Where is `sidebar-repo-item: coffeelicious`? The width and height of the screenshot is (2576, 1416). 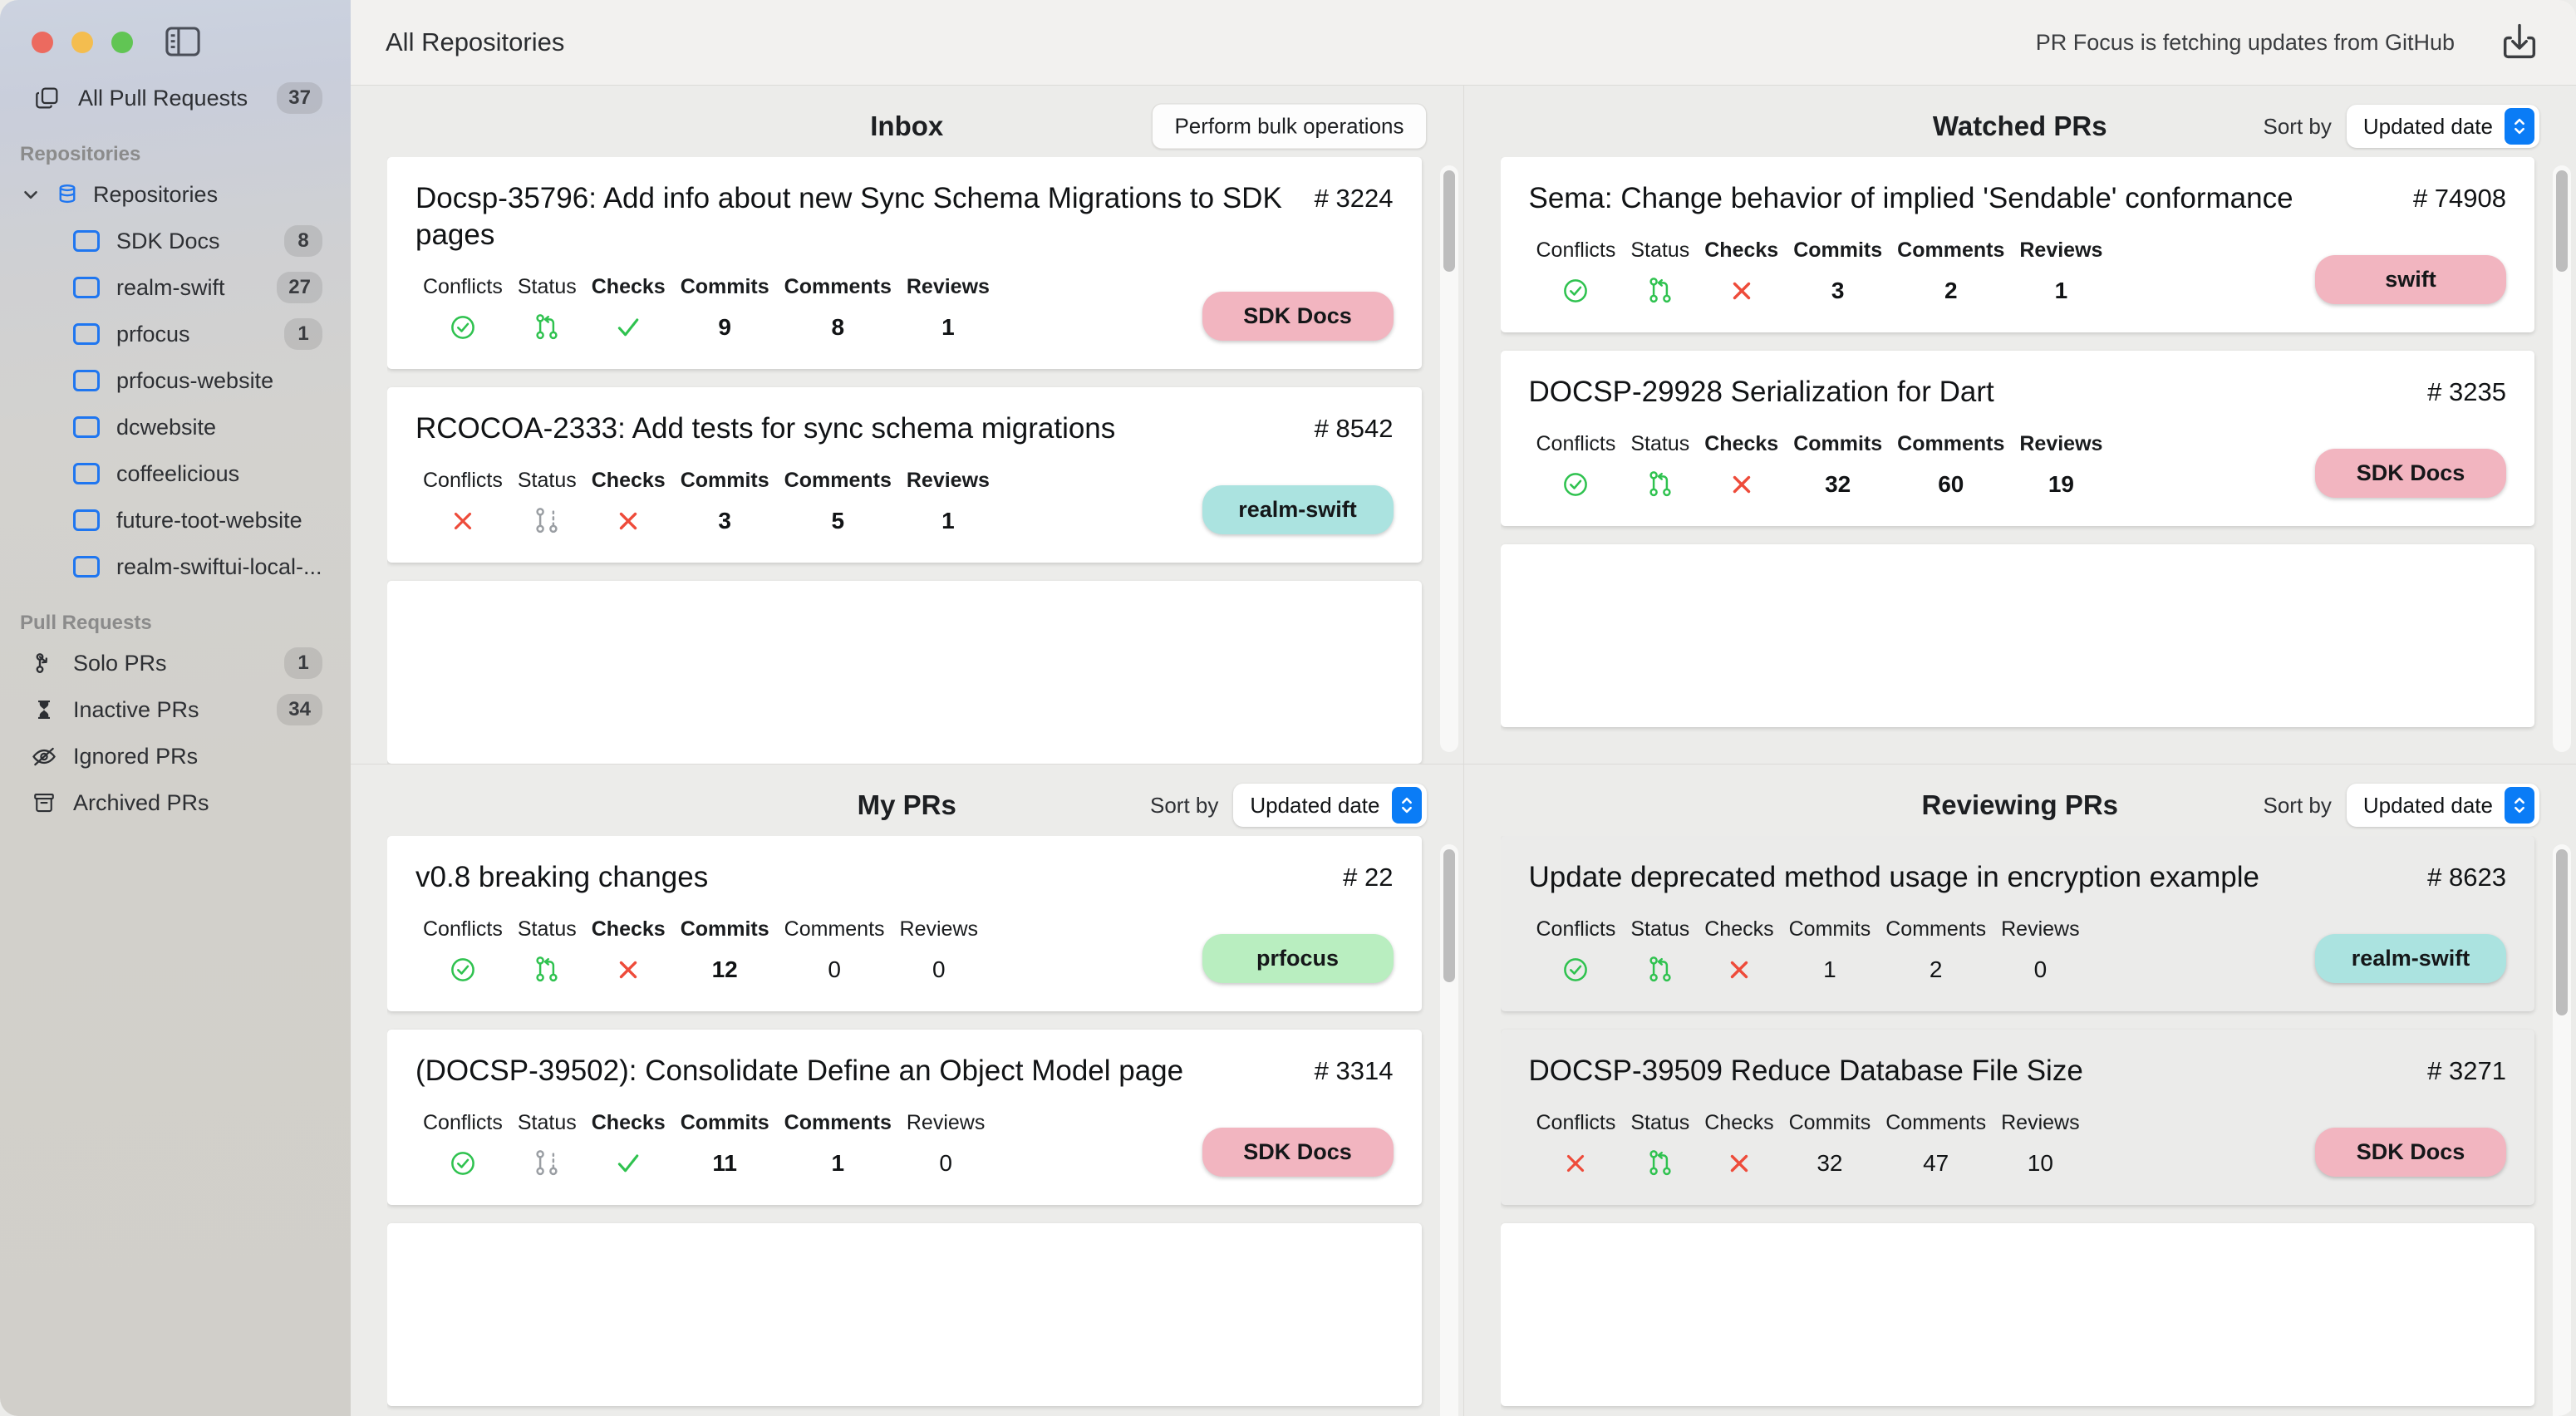
sidebar-repo-item: coffeelicious is located at coordinates (175, 473).